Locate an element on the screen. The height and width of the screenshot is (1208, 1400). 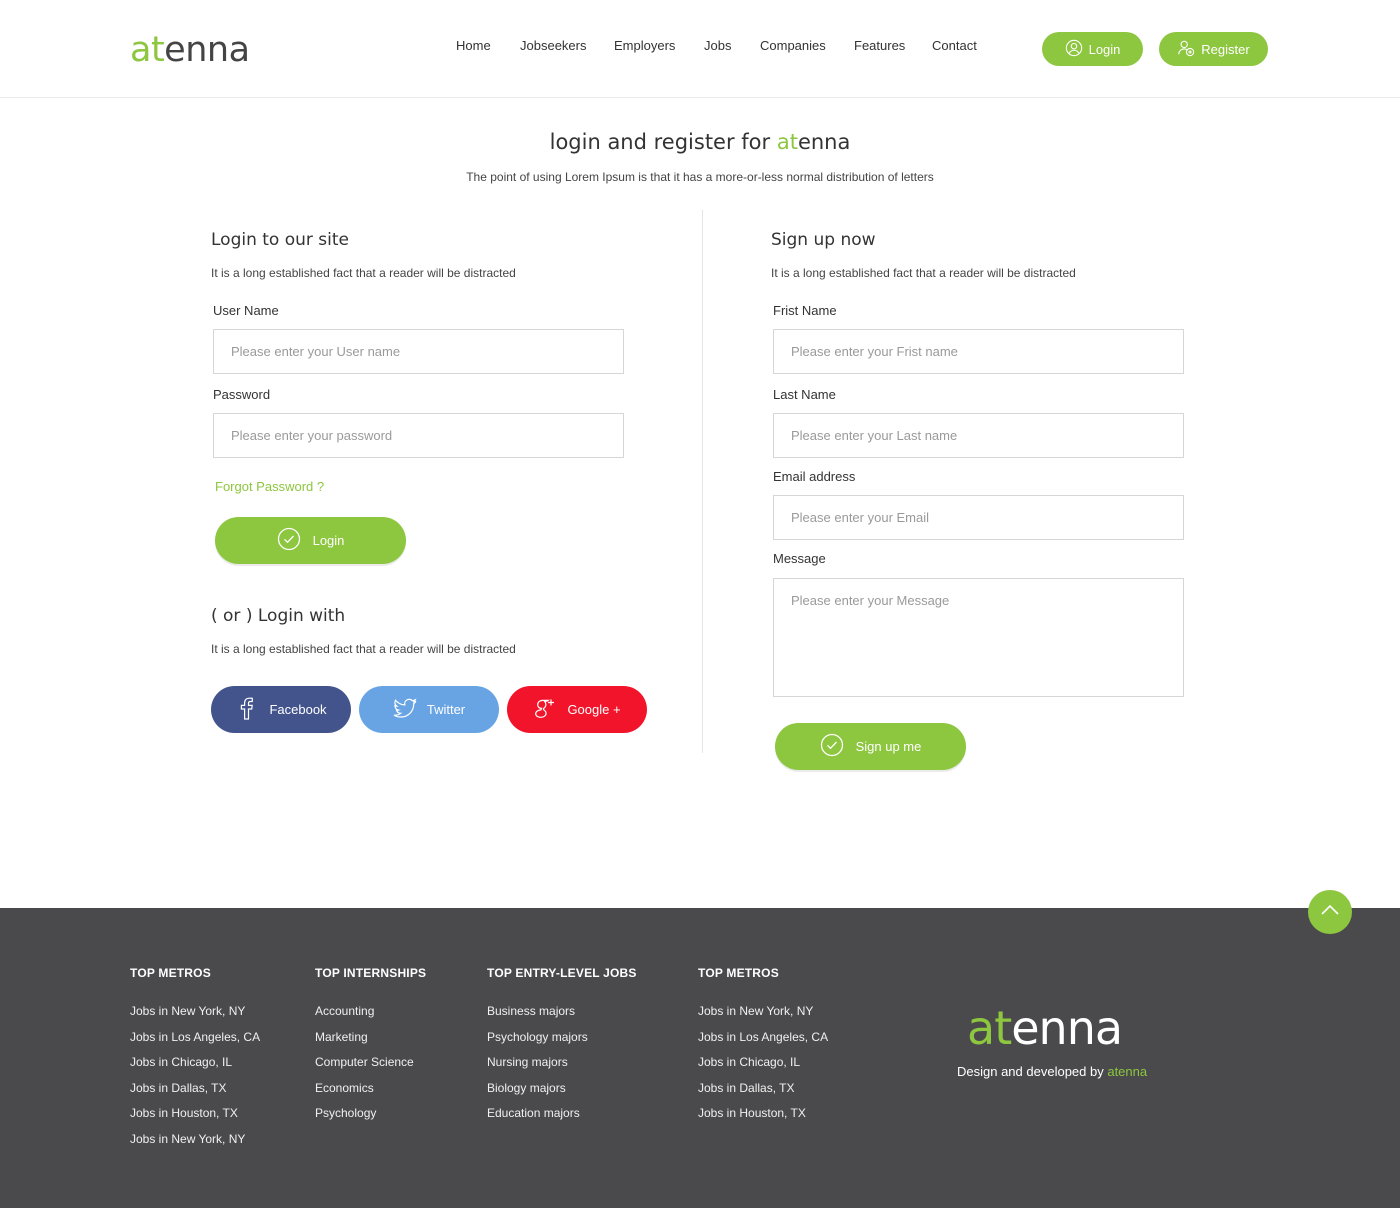
footer-link: Economics is located at coordinates (370, 1089).